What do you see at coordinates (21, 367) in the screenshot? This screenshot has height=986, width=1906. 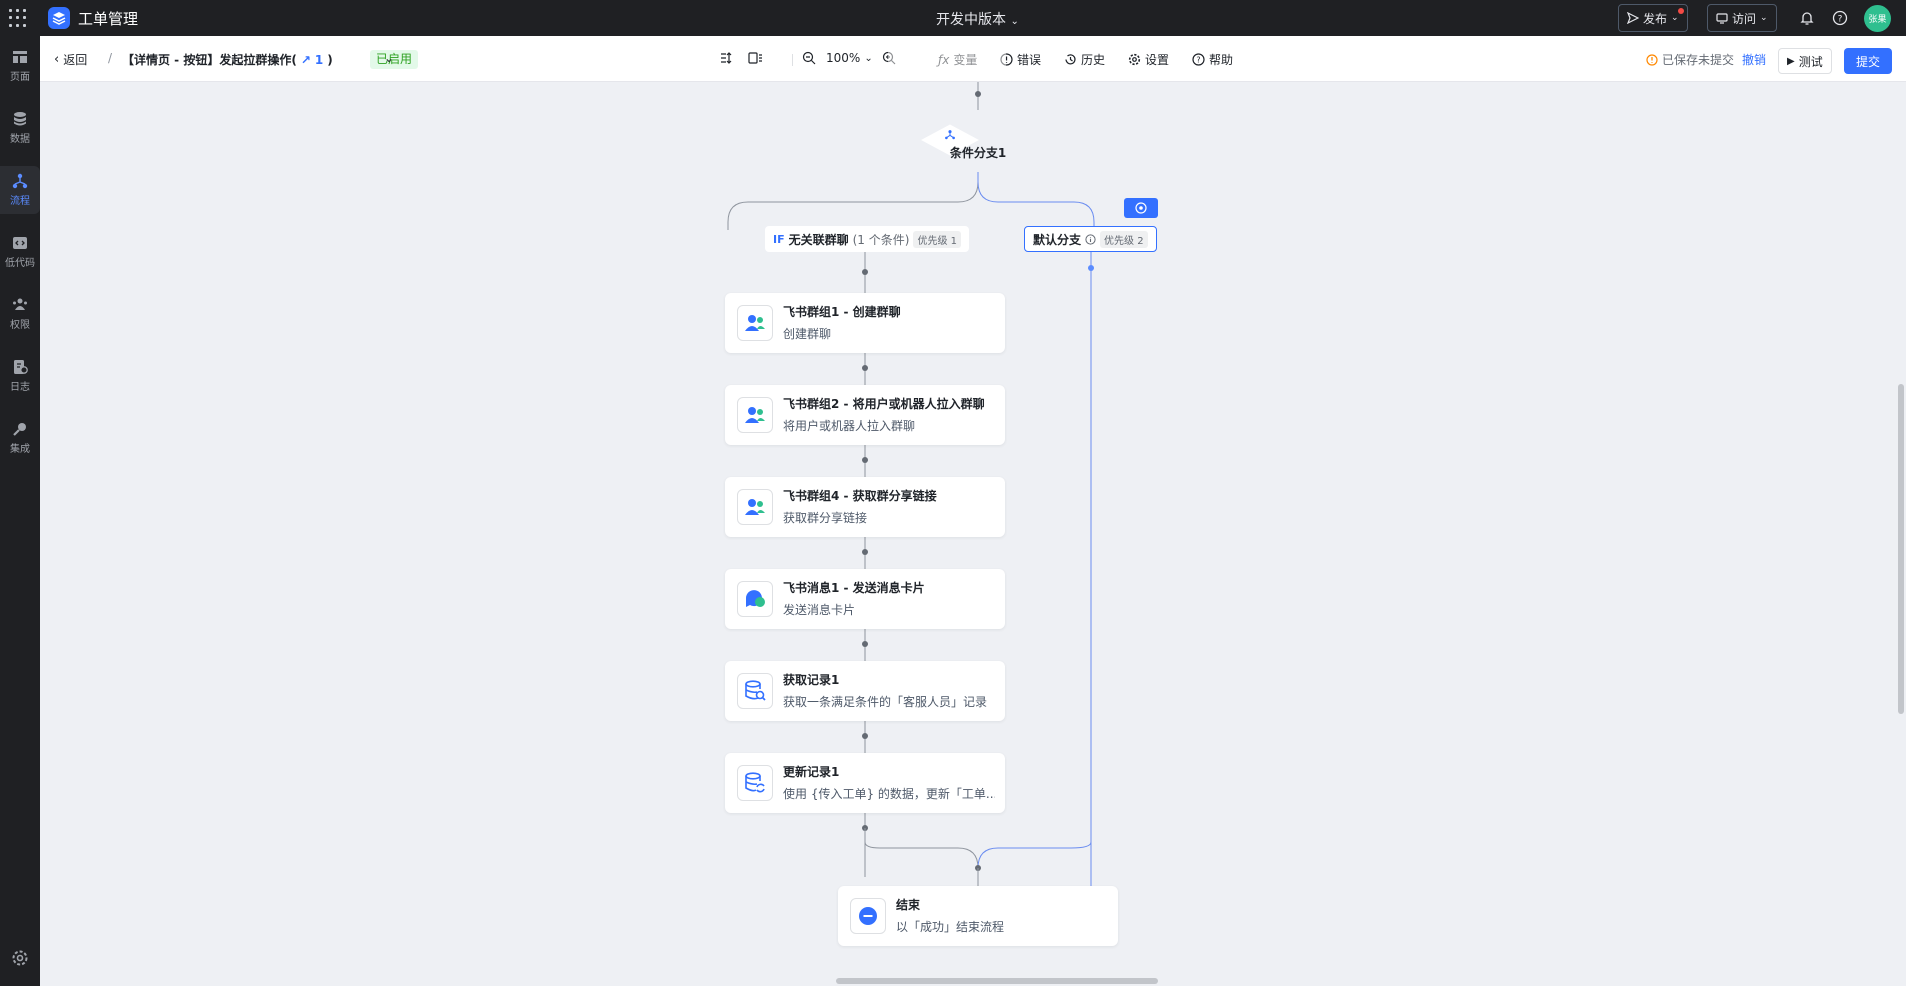 I see `log-icon` at bounding box center [21, 367].